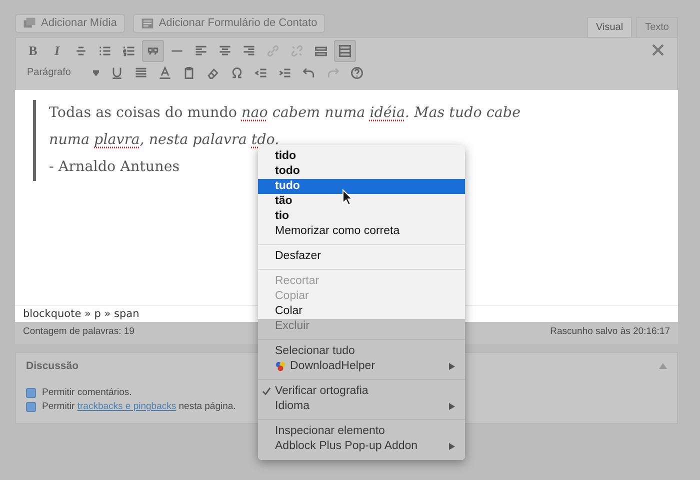 The image size is (700, 480). I want to click on colored-balls-icon, so click(280, 366).